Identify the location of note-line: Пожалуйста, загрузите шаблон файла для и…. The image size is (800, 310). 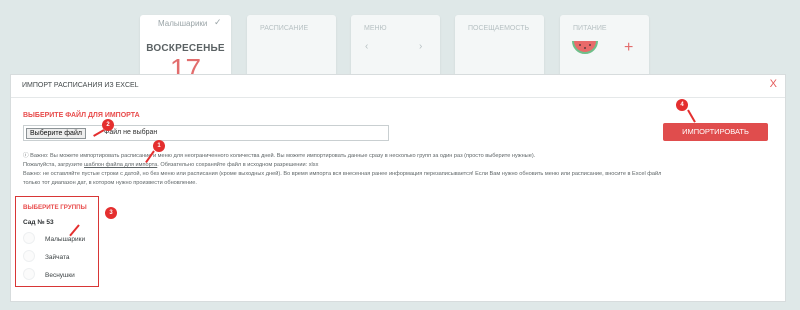
(399, 165).